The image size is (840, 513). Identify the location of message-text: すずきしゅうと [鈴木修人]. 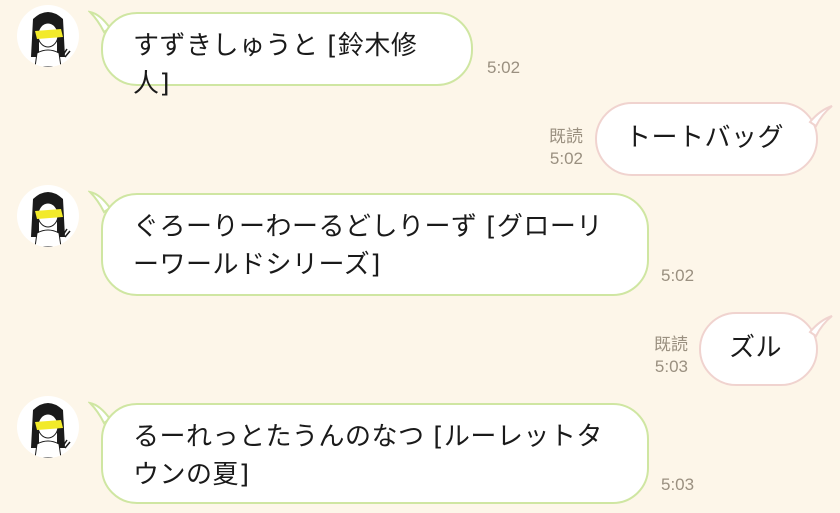
(275, 65).